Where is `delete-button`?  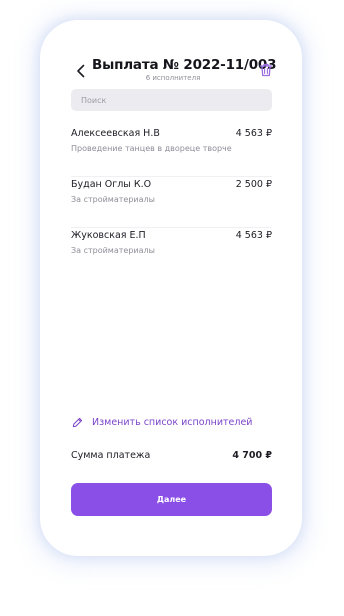
delete-button is located at coordinates (266, 70).